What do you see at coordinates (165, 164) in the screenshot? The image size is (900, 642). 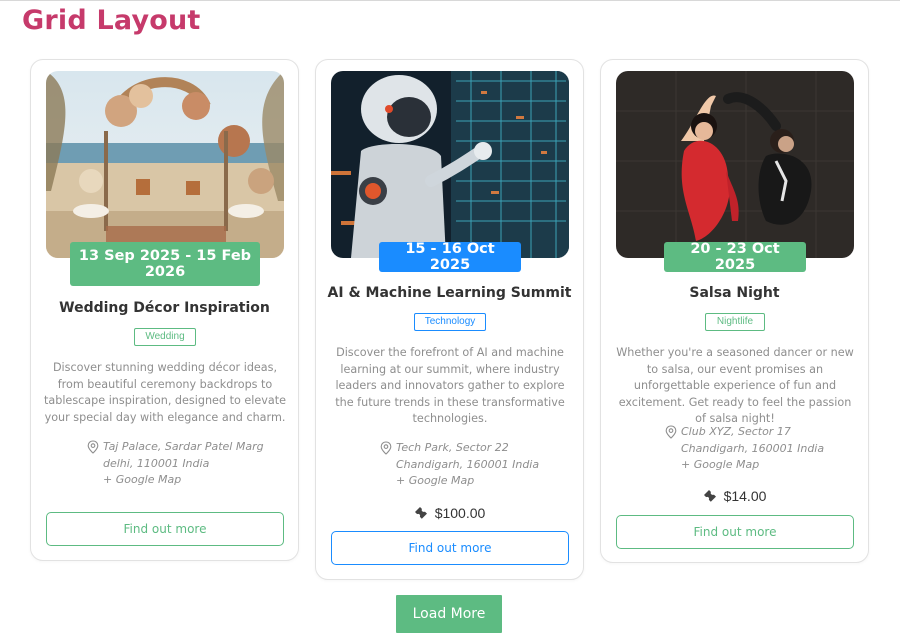 I see `event-image-wedding` at bounding box center [165, 164].